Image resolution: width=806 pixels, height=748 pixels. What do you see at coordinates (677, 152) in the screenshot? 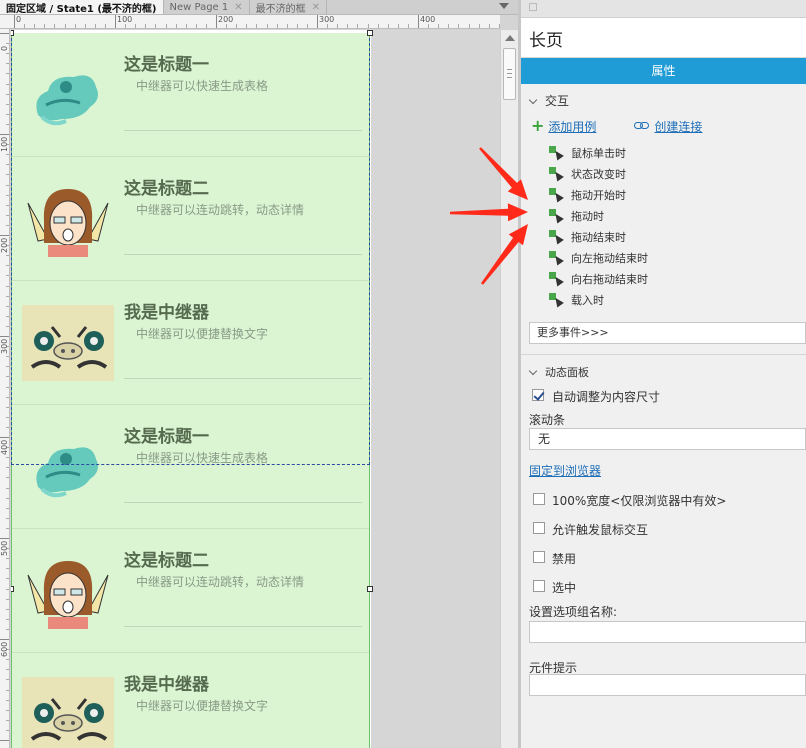
I see `event-item: 鼠标单击时` at bounding box center [677, 152].